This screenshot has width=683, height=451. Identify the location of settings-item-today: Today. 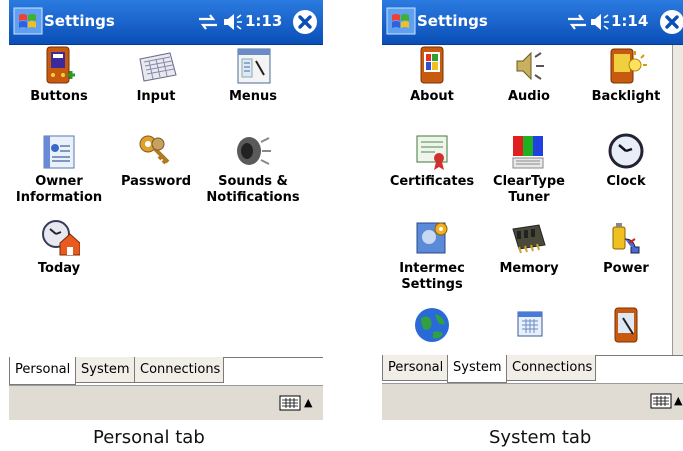
(59, 247).